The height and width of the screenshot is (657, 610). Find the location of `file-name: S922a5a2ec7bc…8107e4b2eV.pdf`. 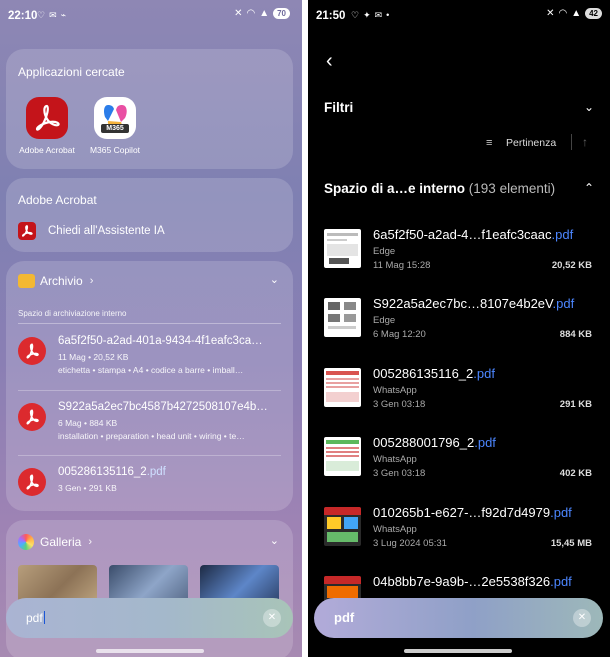

file-name: S922a5a2ec7bc…8107e4b2eV.pdf is located at coordinates (473, 303).